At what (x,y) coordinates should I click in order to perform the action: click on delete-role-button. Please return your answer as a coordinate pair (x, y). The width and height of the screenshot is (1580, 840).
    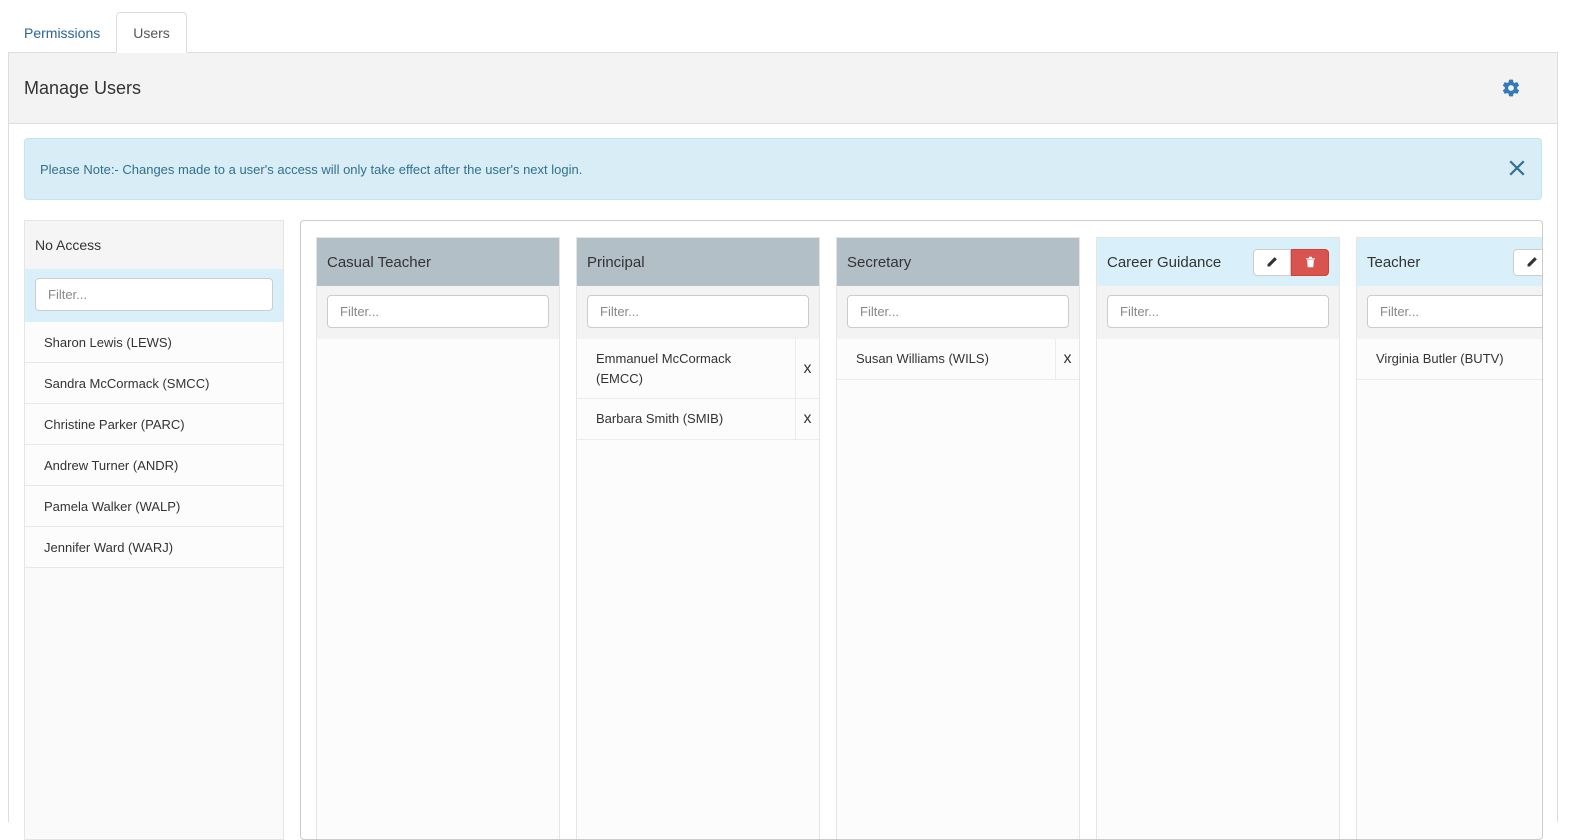
    Looking at the image, I should click on (1310, 262).